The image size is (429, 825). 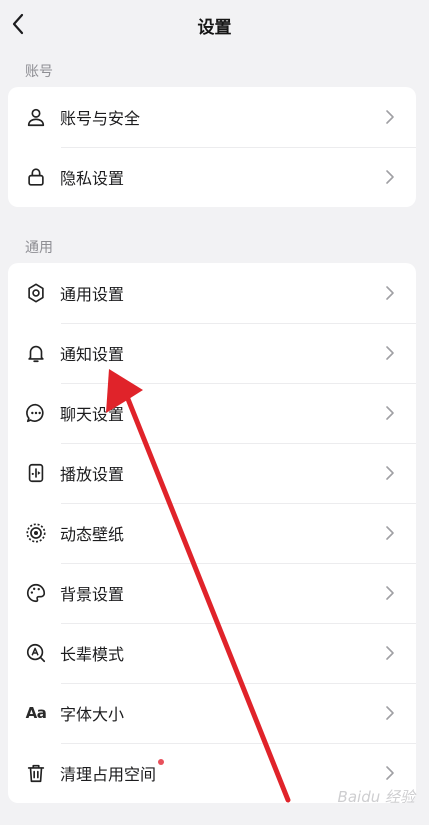 I want to click on settings-item-chat: 聊天设置, so click(x=212, y=413).